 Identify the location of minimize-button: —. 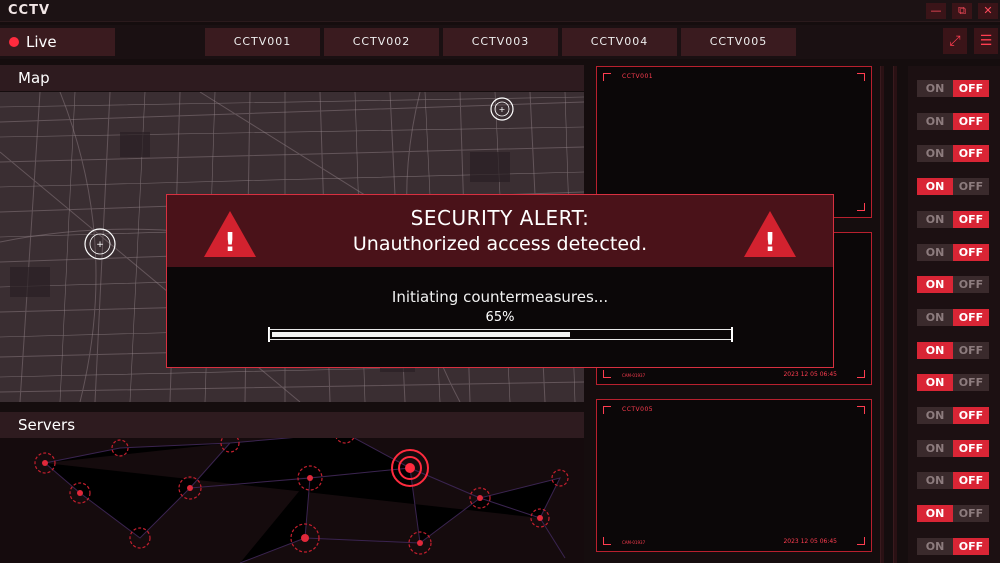
(936, 11).